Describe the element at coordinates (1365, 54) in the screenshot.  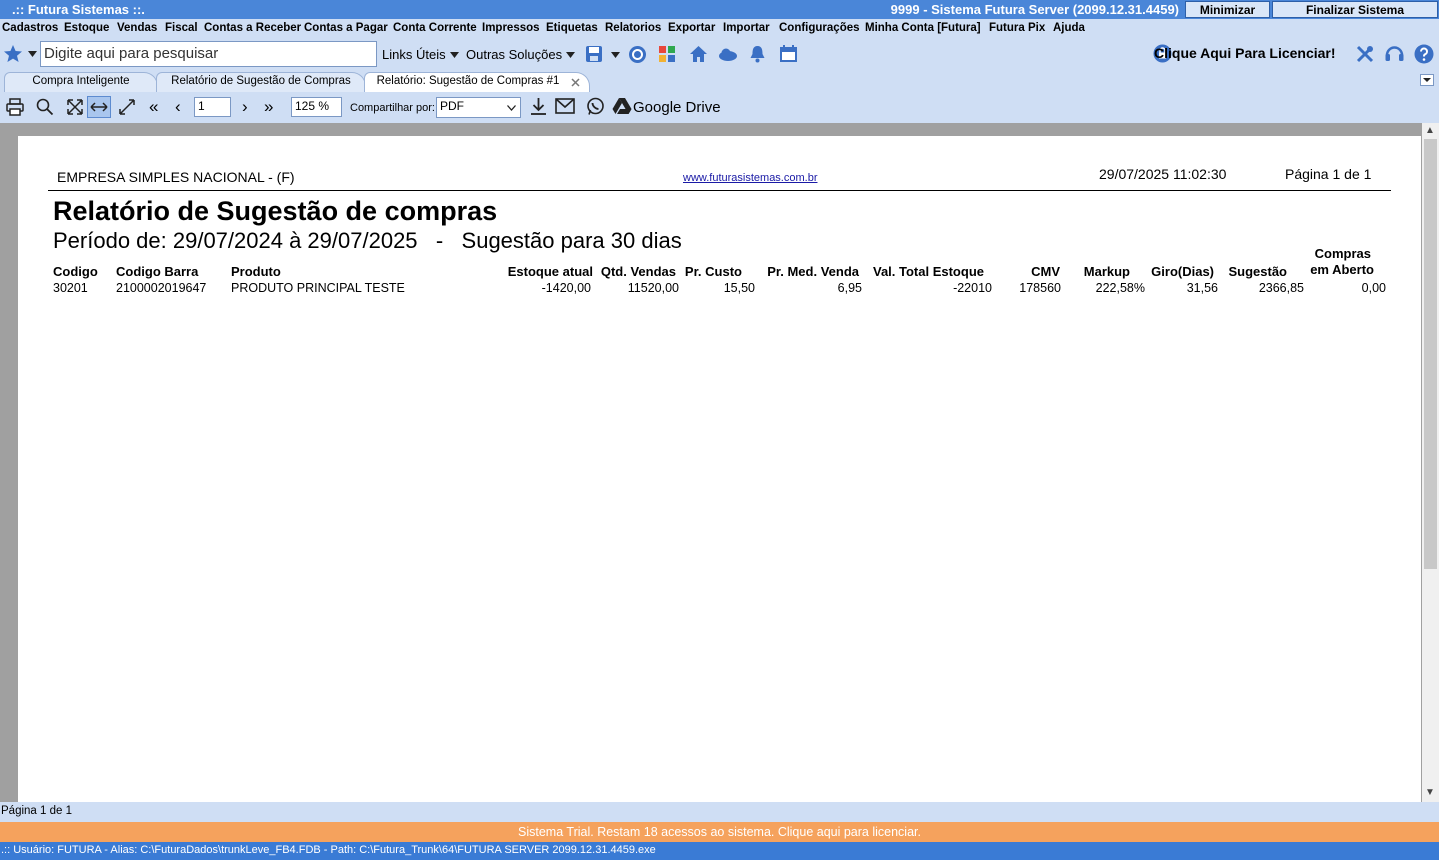
I see `tools-icon` at that location.